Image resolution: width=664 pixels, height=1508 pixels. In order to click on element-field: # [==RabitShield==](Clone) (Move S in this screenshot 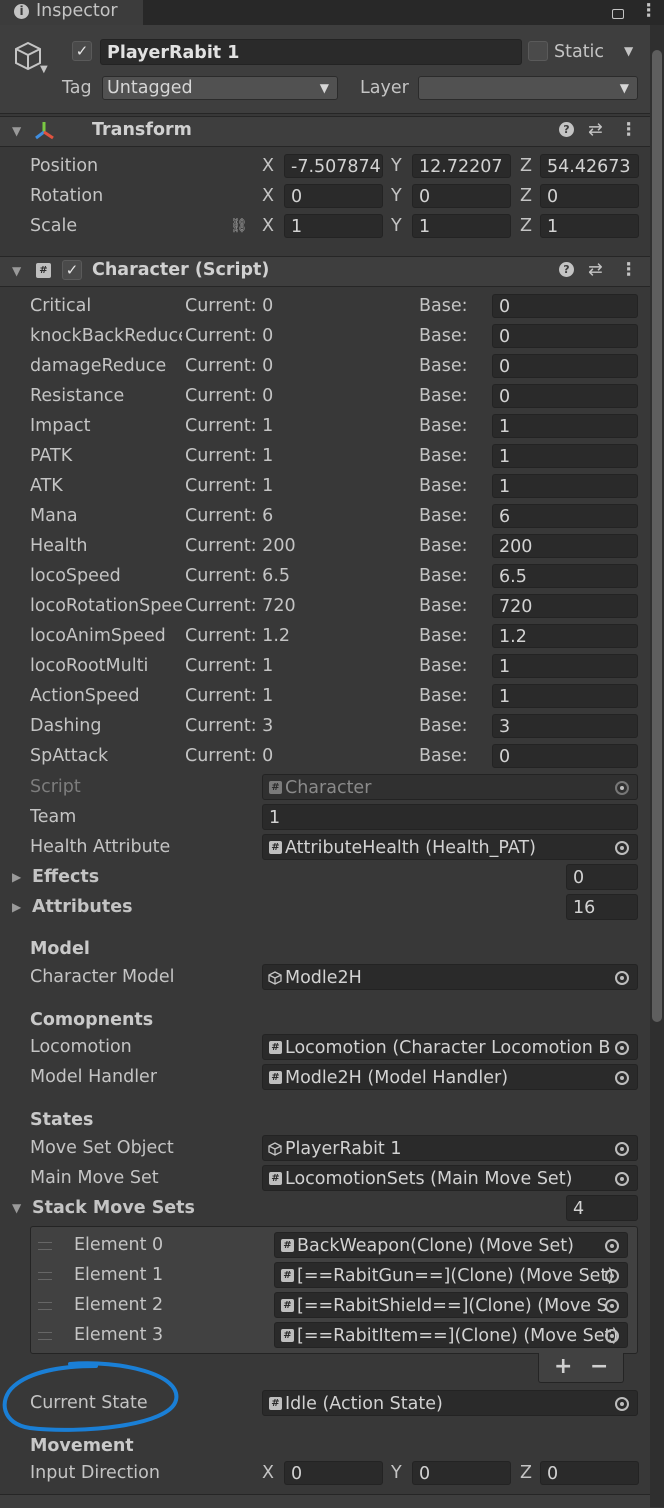, I will do `click(451, 1305)`.